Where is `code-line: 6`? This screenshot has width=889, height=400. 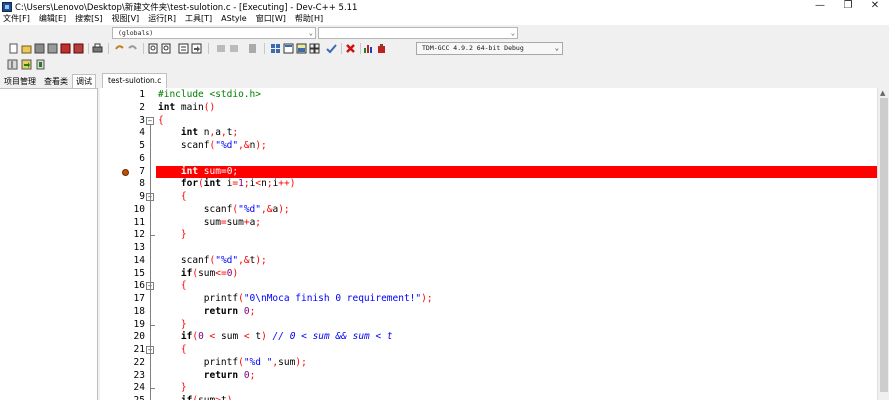
code-line: 6 is located at coordinates (488, 159).